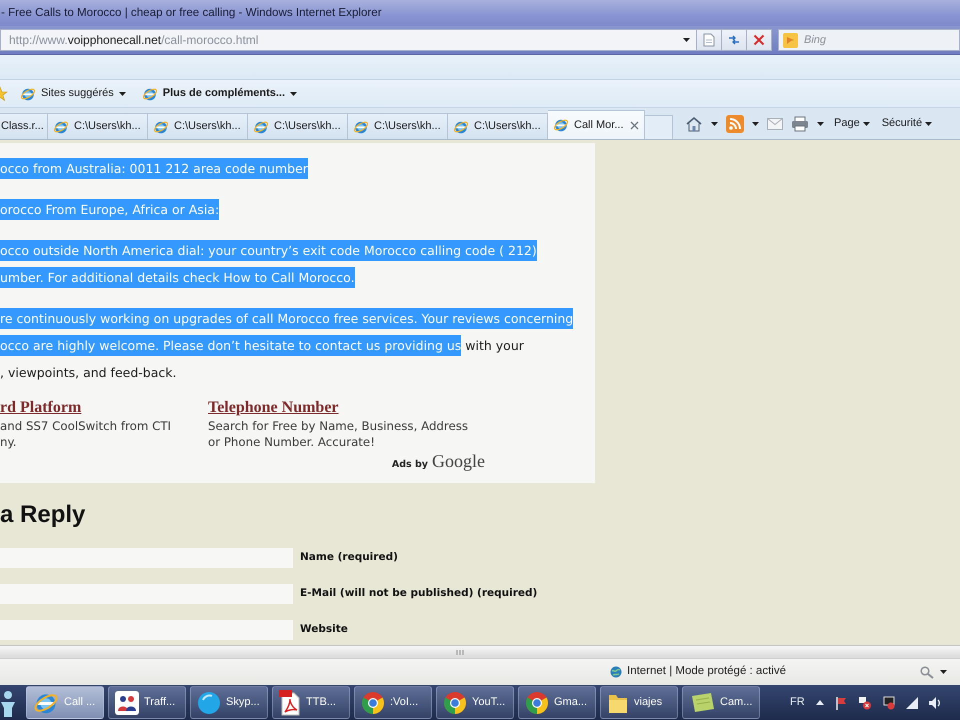 The image size is (960, 720). I want to click on language-indicator: FR, so click(797, 702).